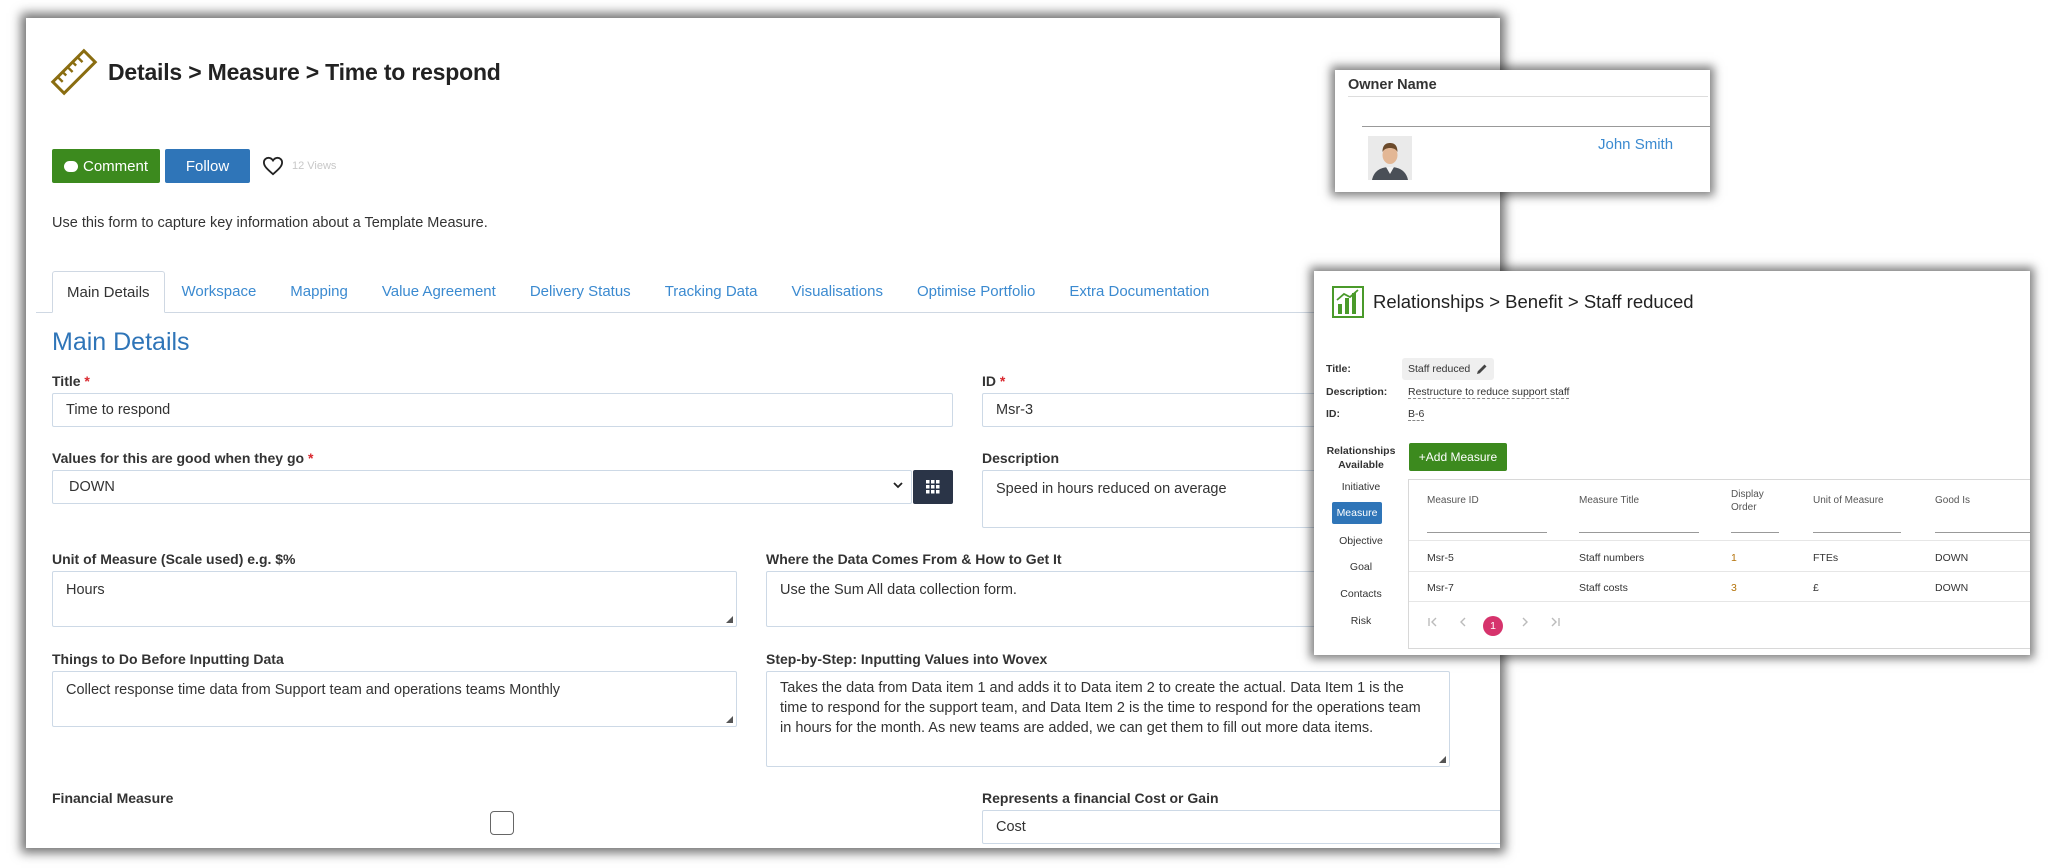 Image resolution: width=2048 pixels, height=868 pixels. Describe the element at coordinates (85, 590) in the screenshot. I see `unit-value: Hours` at that location.